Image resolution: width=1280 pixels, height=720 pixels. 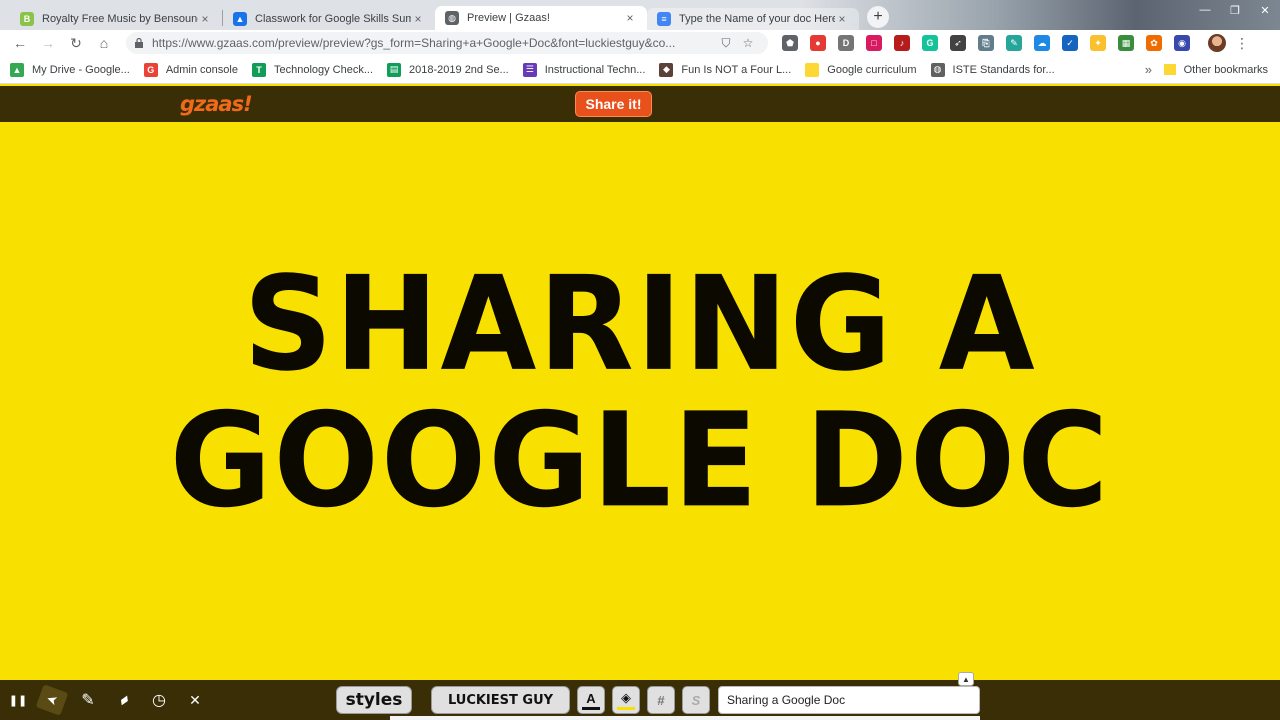 What do you see at coordinates (88, 700) in the screenshot?
I see `pen-icon: ✎` at bounding box center [88, 700].